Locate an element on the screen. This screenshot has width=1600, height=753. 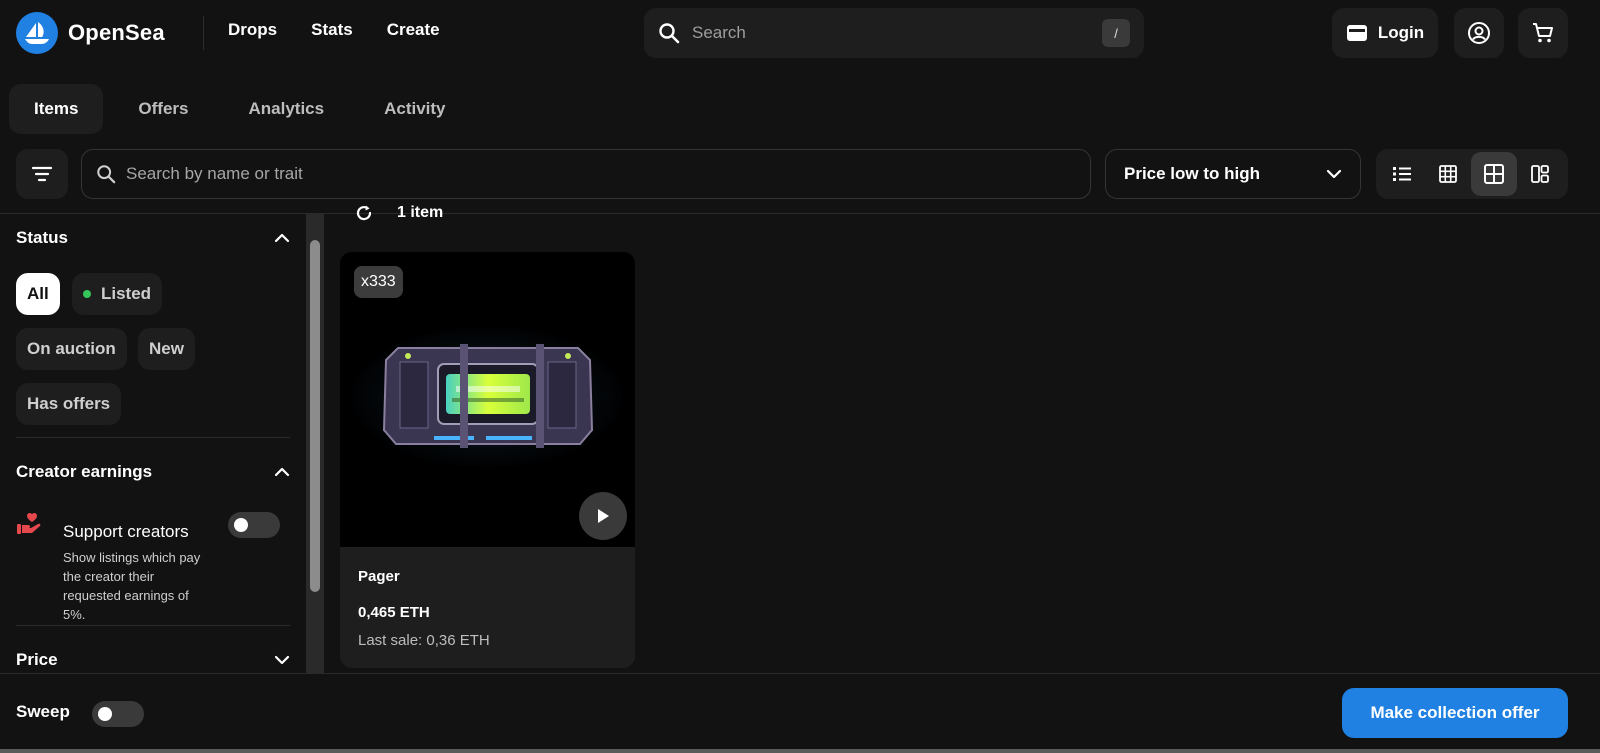
sidebar-scrollbar is located at coordinates (315, 443).